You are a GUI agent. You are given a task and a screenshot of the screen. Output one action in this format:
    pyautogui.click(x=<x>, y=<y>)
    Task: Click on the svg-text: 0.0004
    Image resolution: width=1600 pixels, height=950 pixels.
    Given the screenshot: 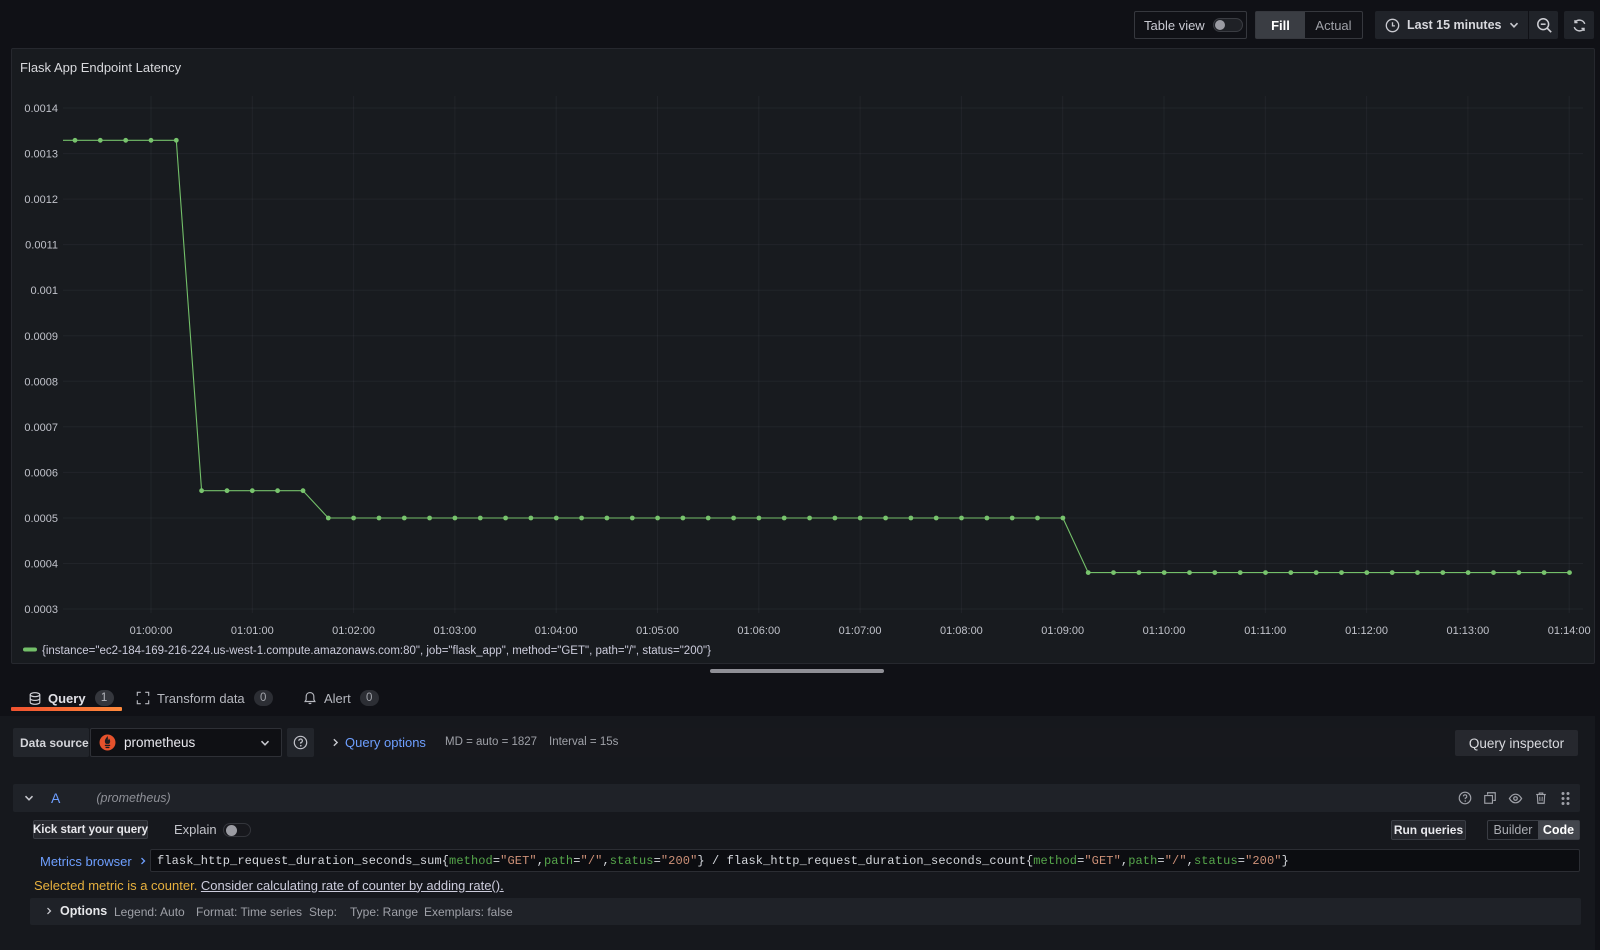 What is the action you would take?
    pyautogui.click(x=41, y=565)
    